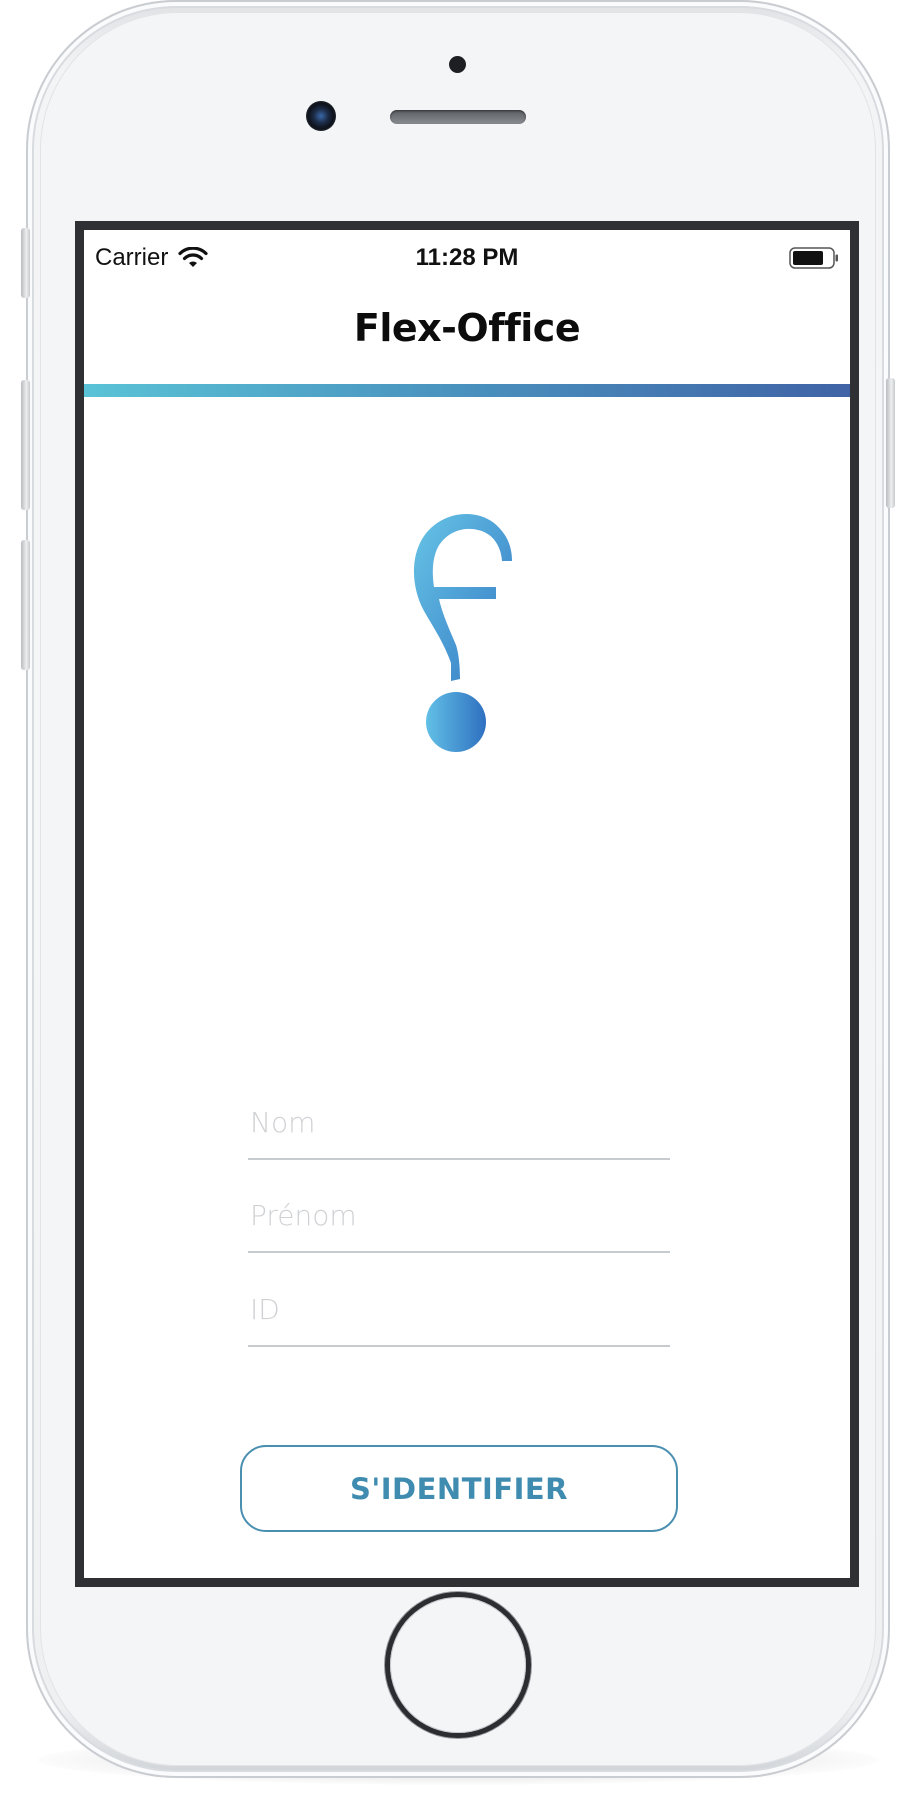  I want to click on earpiece-speaker, so click(458, 117).